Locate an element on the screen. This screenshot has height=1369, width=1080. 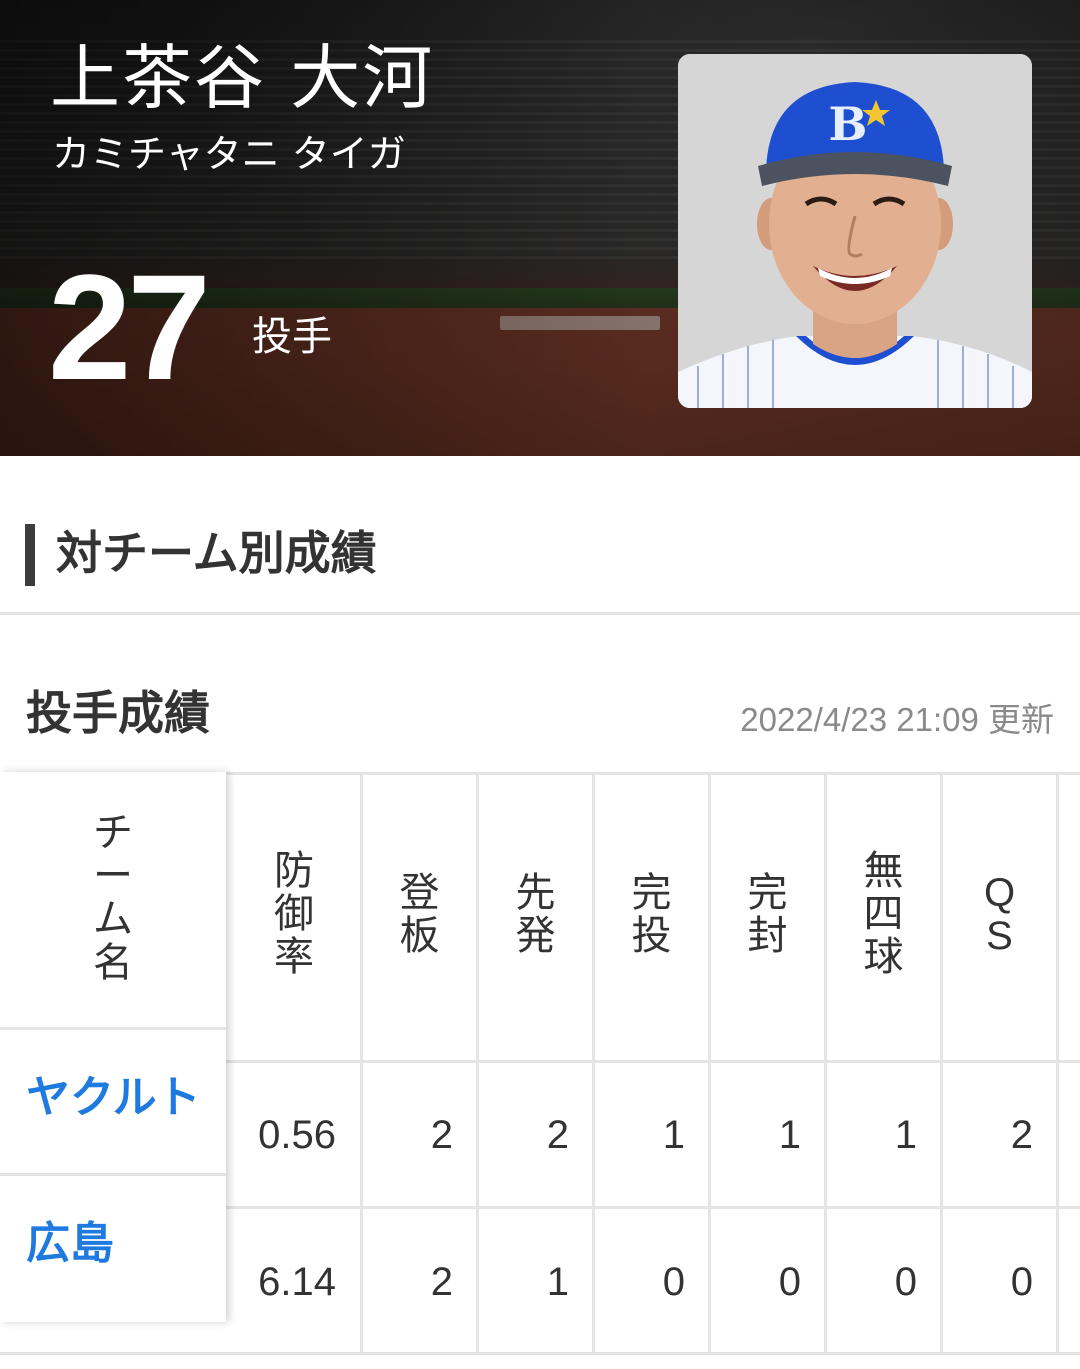
cell-complete-game: 1 is located at coordinates (673, 1135).